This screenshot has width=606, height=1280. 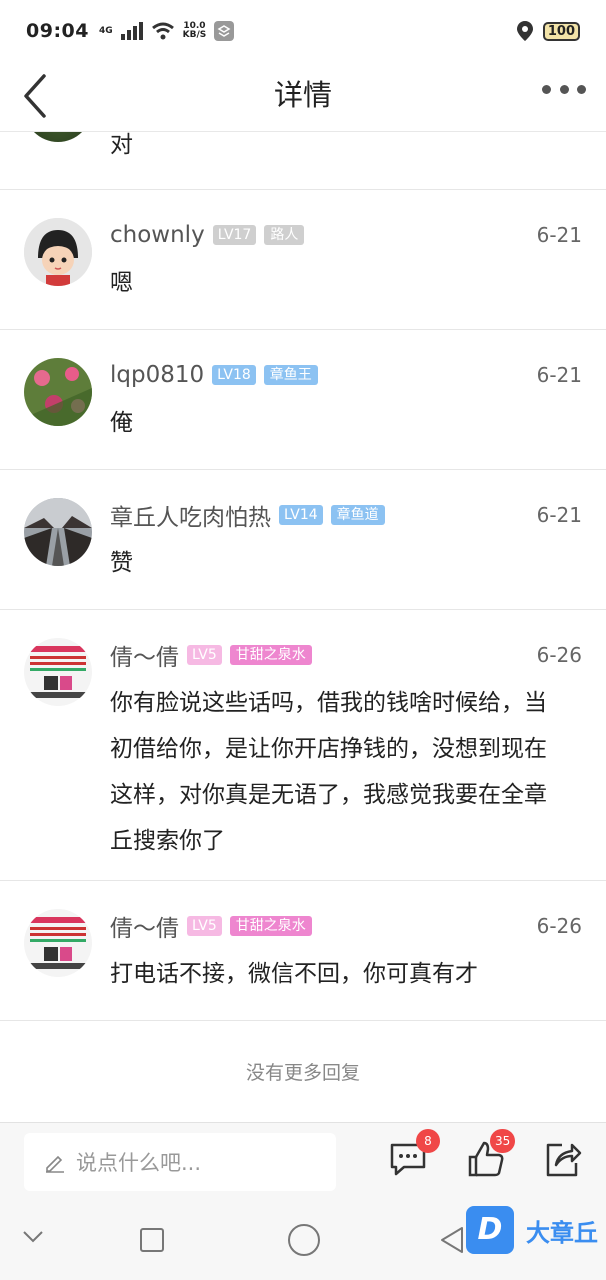 I want to click on title-badge: 章鱼王, so click(x=290, y=375).